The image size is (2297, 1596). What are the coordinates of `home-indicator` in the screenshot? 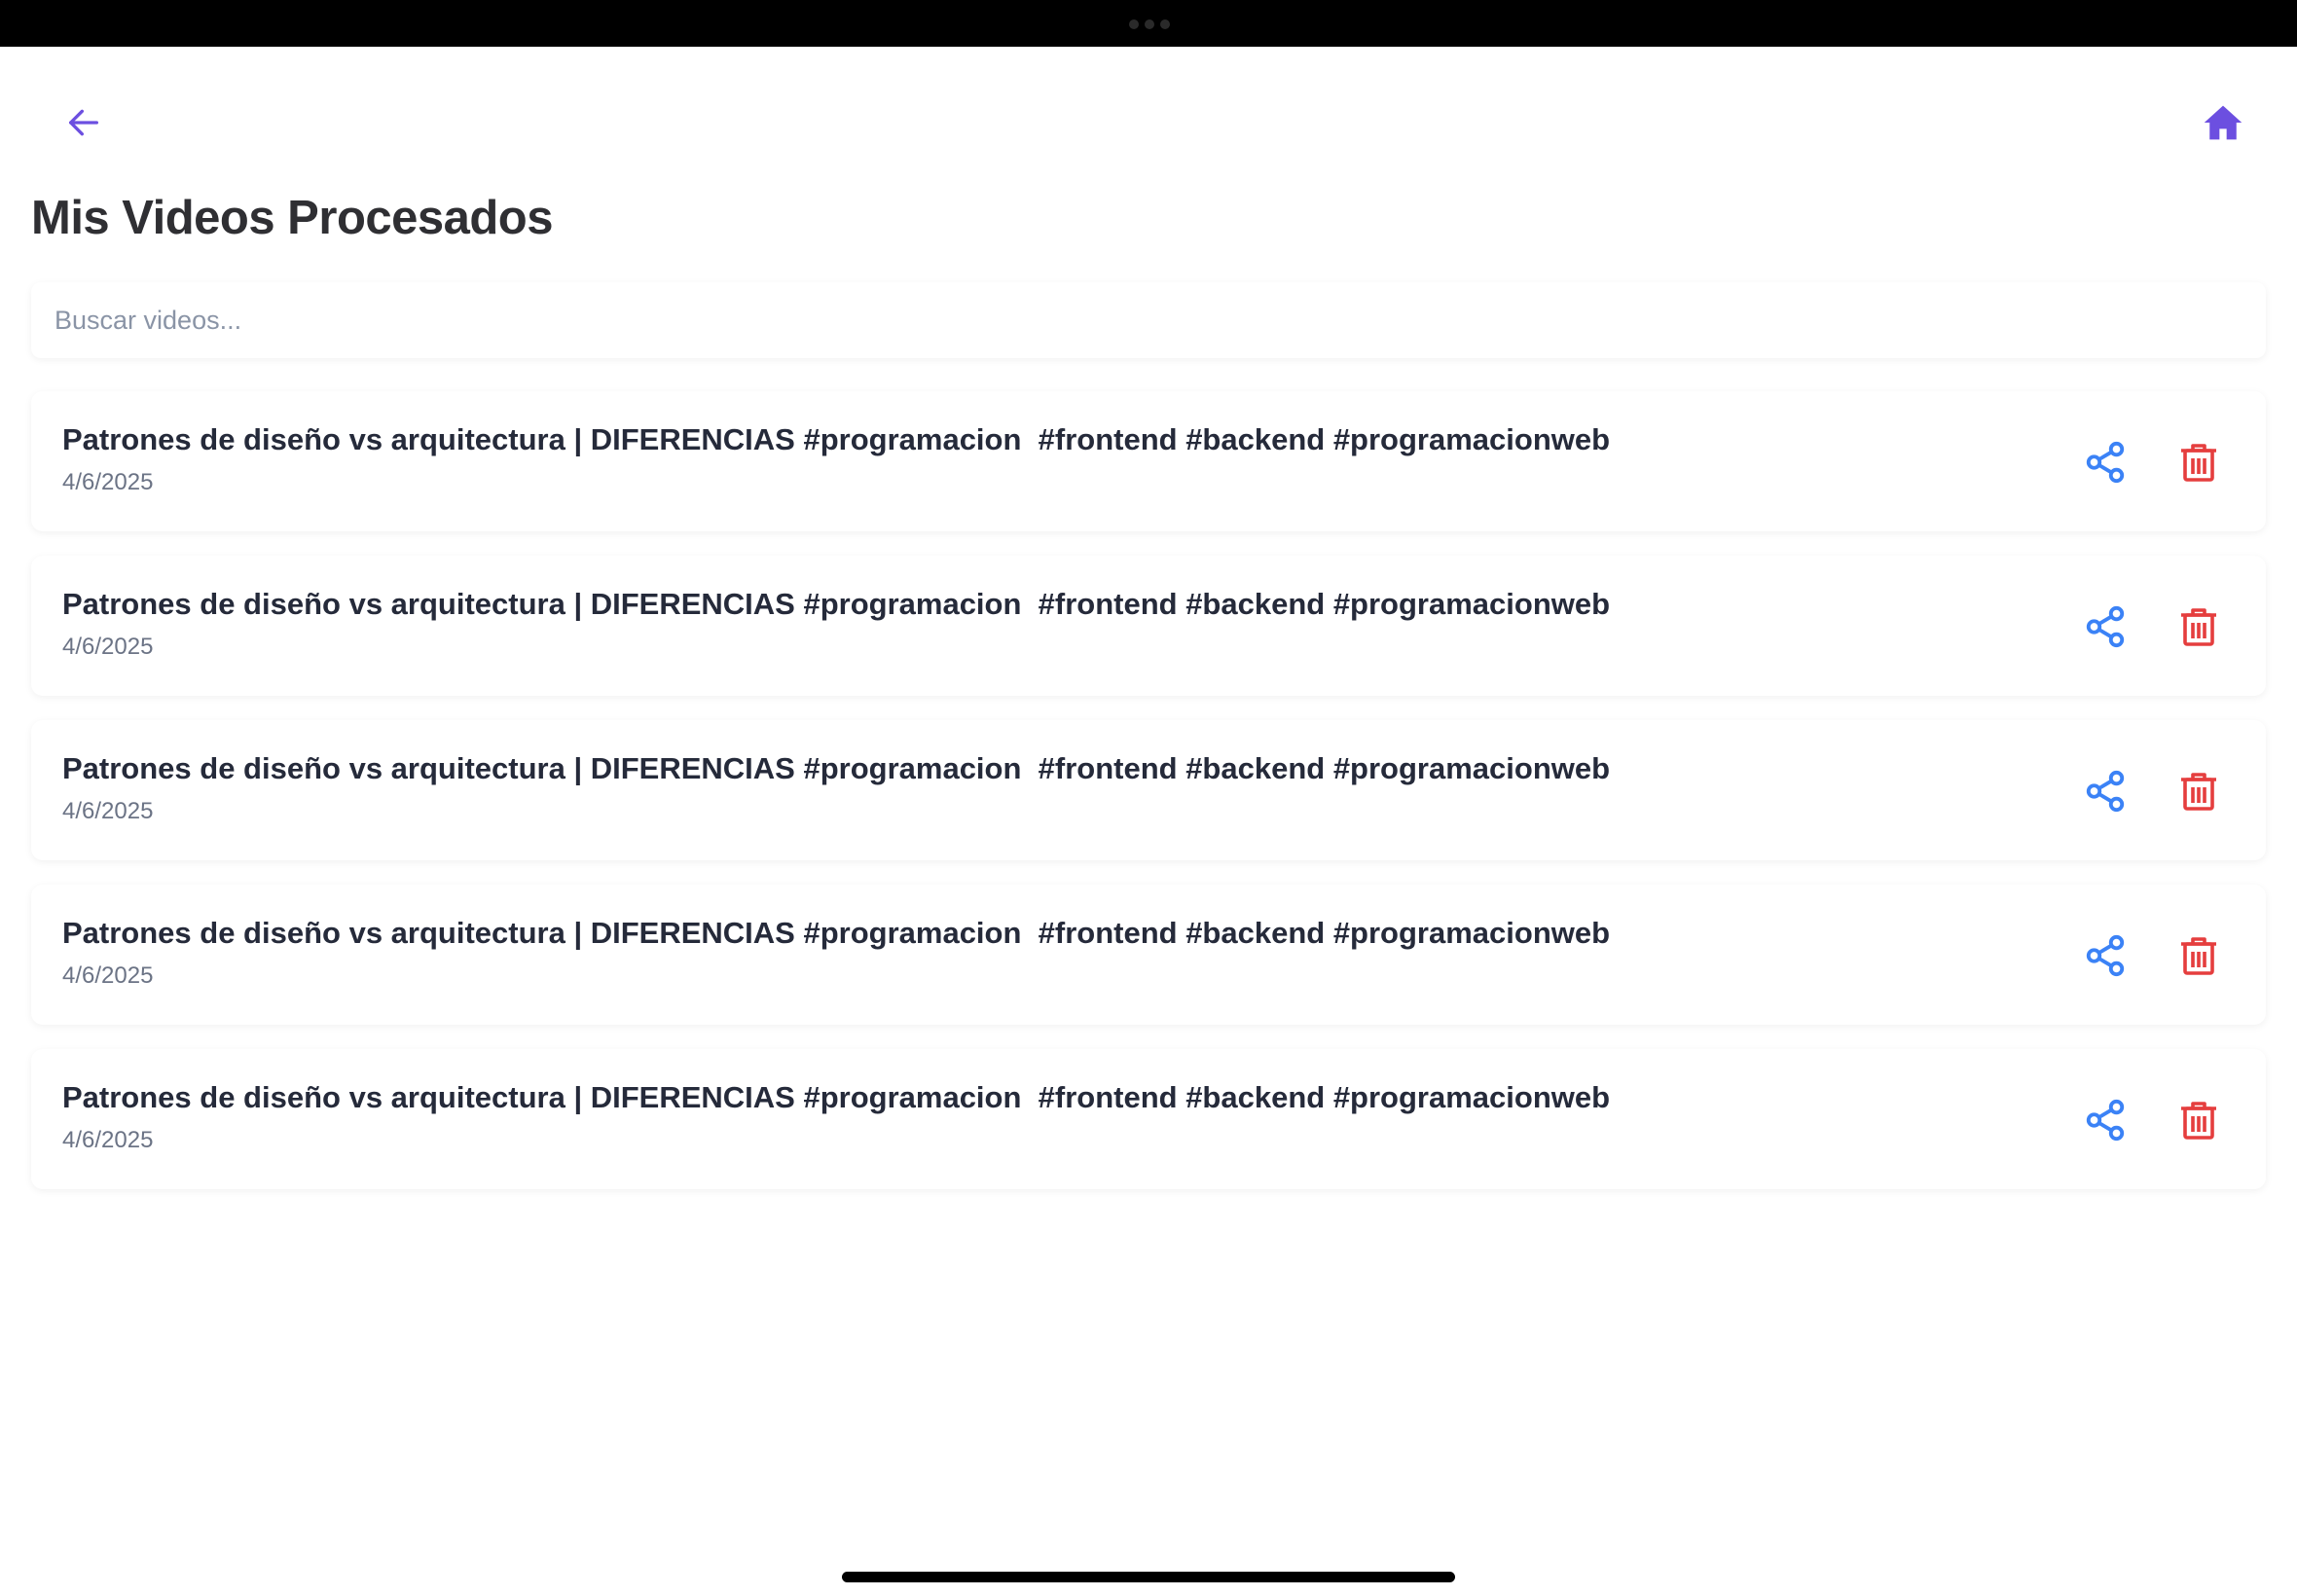 It's located at (1148, 1577).